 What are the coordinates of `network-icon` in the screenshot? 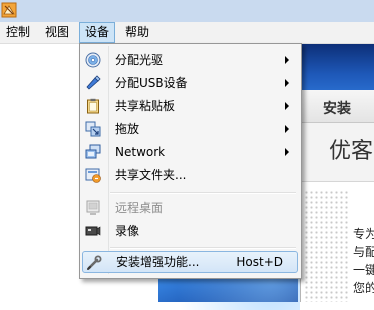 It's located at (93, 151).